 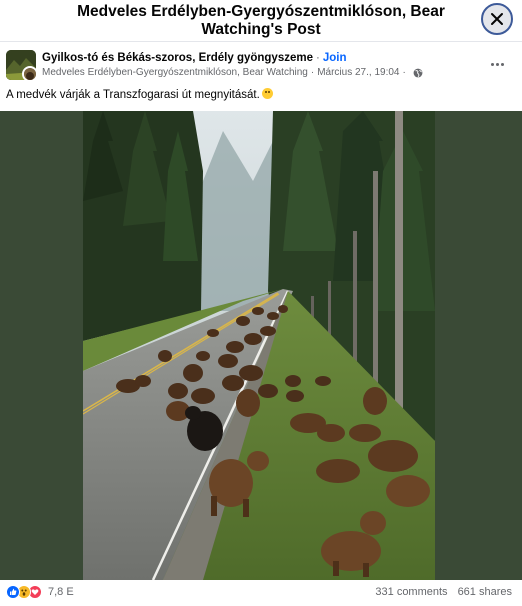 I want to click on reactions-summary: 7,8 E, so click(x=40, y=592).